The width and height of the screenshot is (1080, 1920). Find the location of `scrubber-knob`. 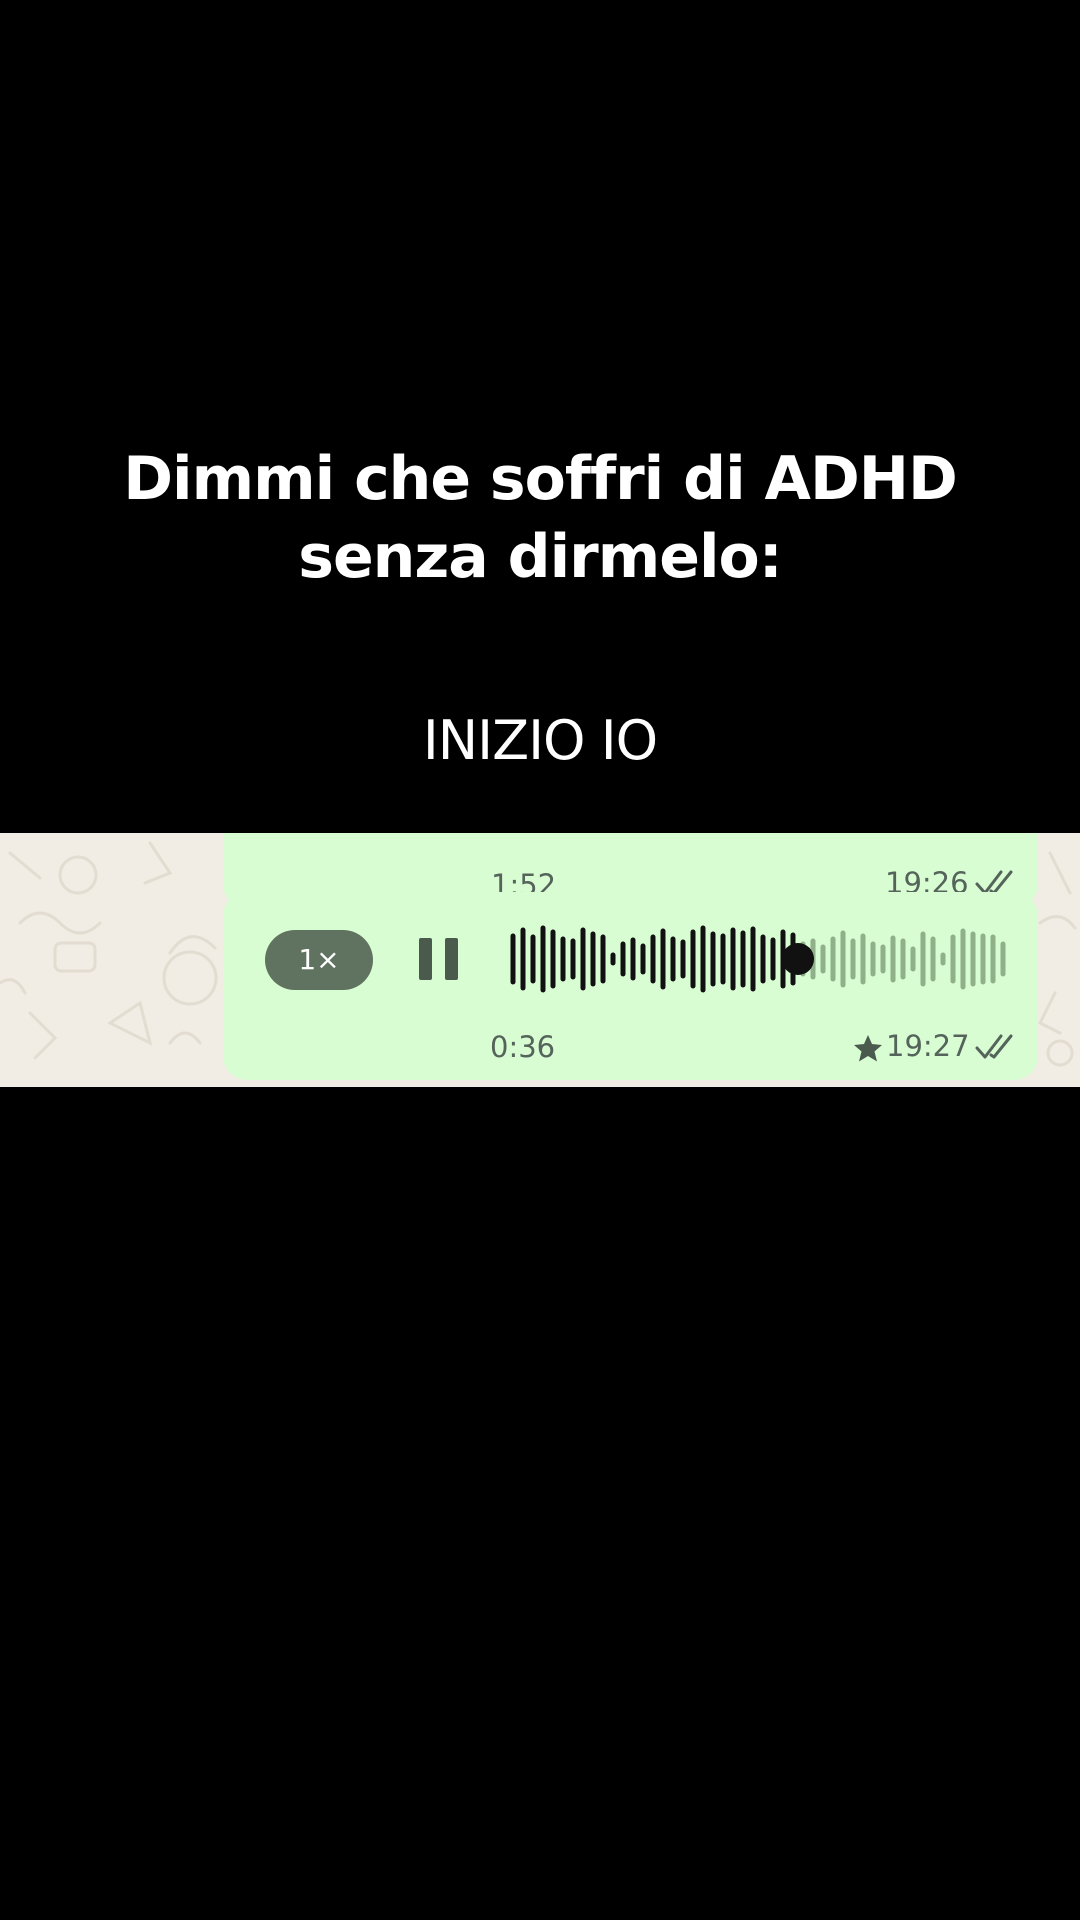

scrubber-knob is located at coordinates (798, 959).